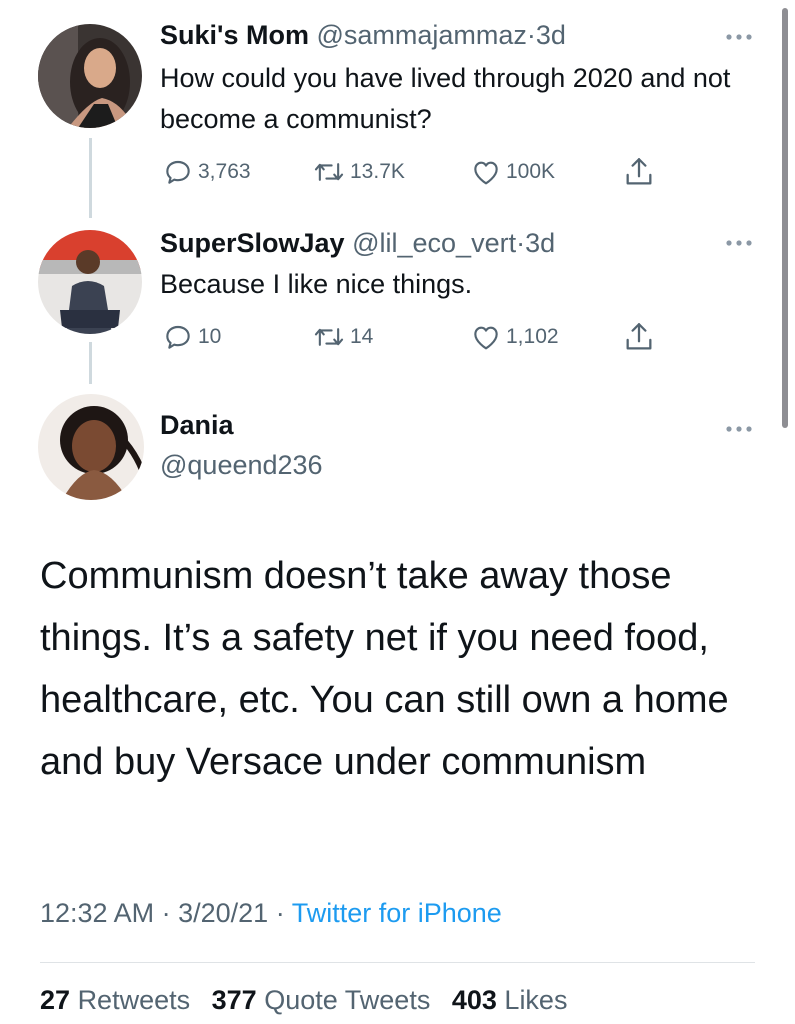  Describe the element at coordinates (271, 913) in the screenshot. I see `tweet-metadata: 12:32 AM · 3/20/21 · Twitter for iPhone` at that location.